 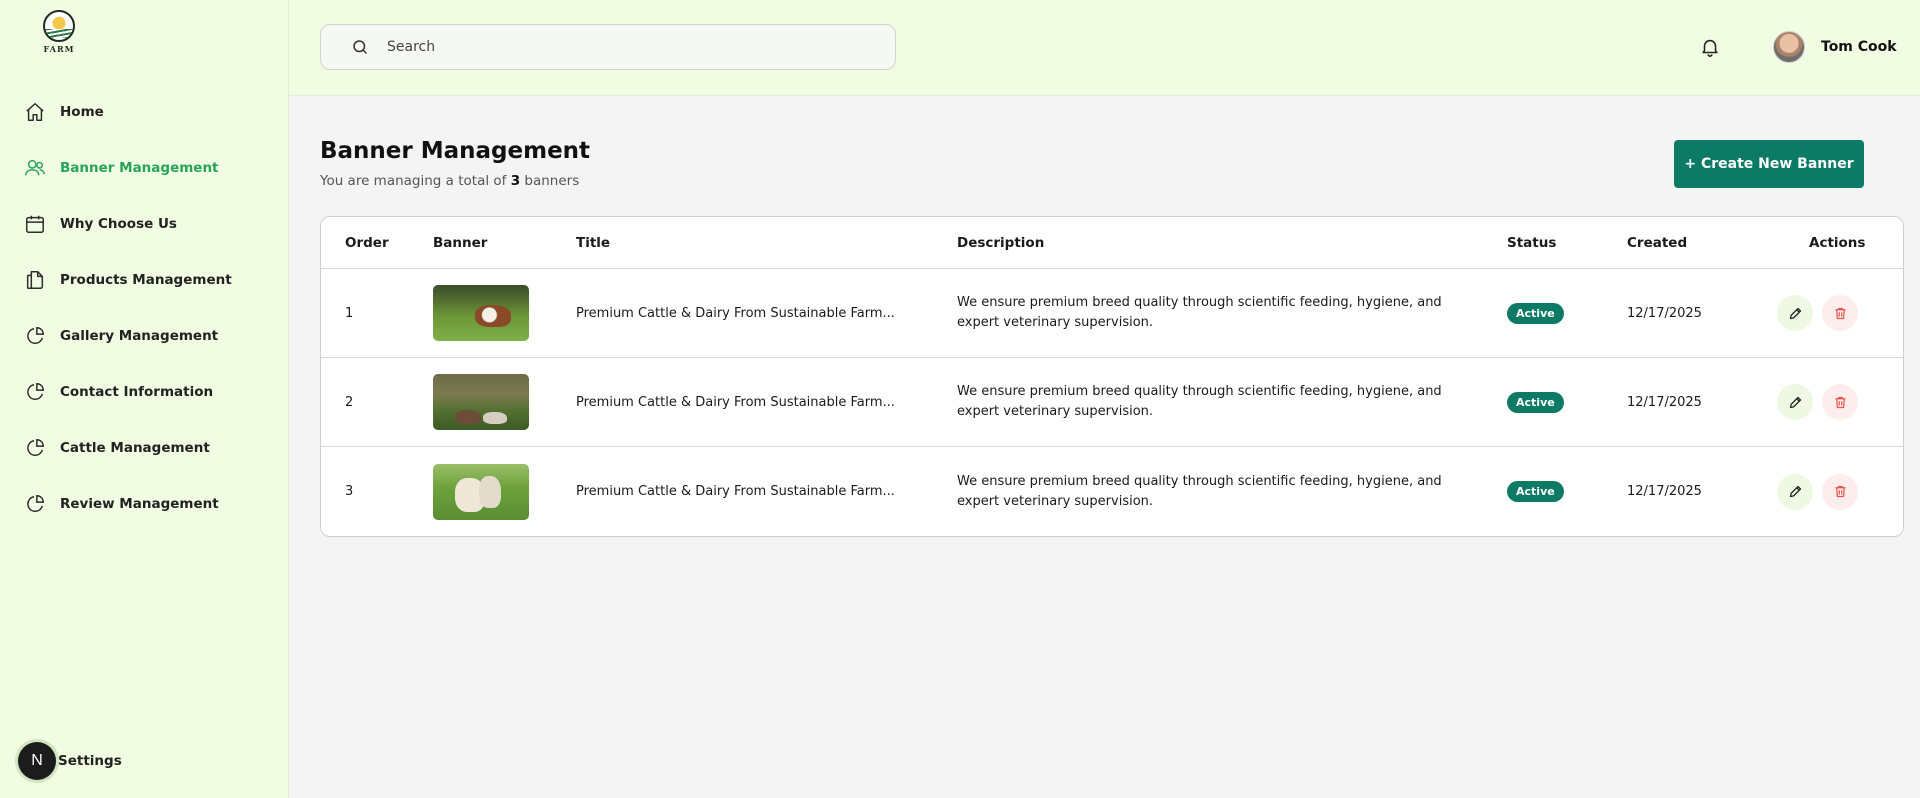 What do you see at coordinates (360, 47) in the screenshot?
I see `search-icon` at bounding box center [360, 47].